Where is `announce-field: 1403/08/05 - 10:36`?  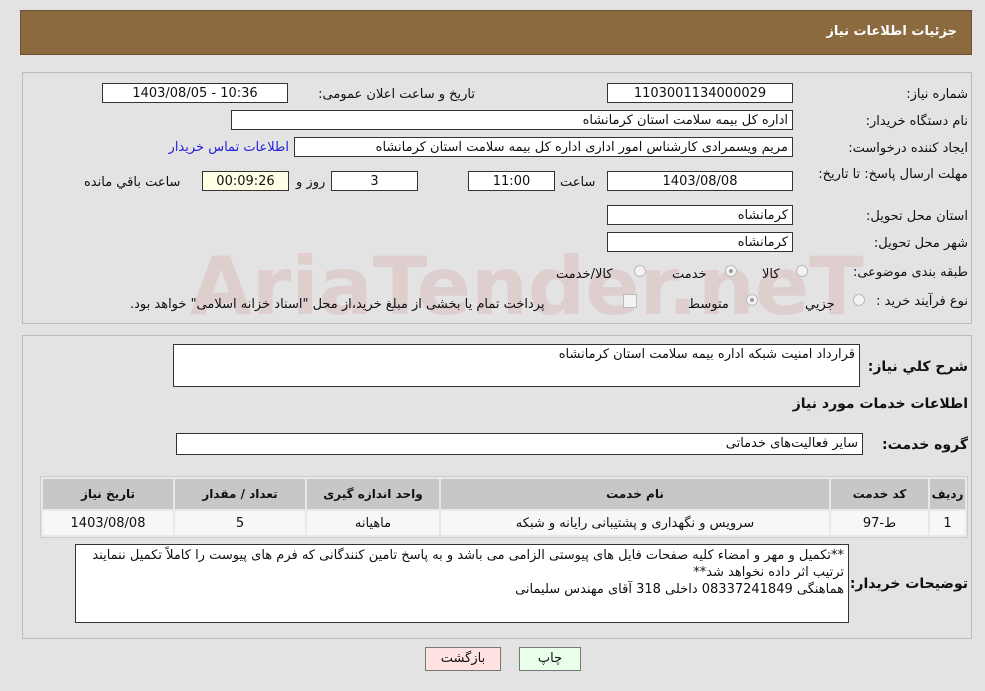
announce-field: 1403/08/05 - 10:36 is located at coordinates (195, 93).